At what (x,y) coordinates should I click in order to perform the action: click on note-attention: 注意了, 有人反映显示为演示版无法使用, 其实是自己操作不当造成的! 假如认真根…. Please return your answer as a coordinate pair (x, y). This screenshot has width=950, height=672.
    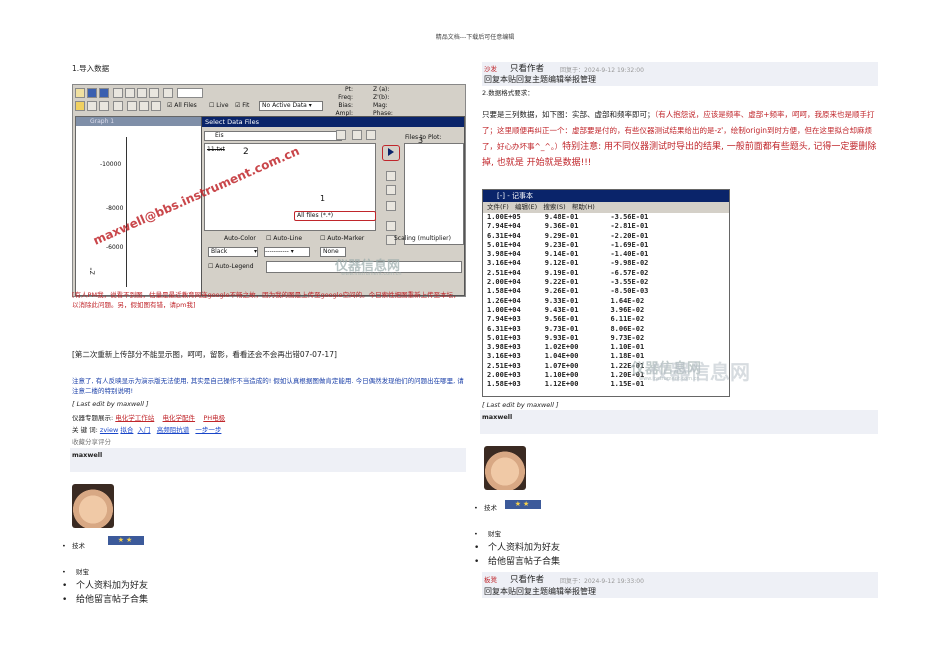
    Looking at the image, I should click on (268, 386).